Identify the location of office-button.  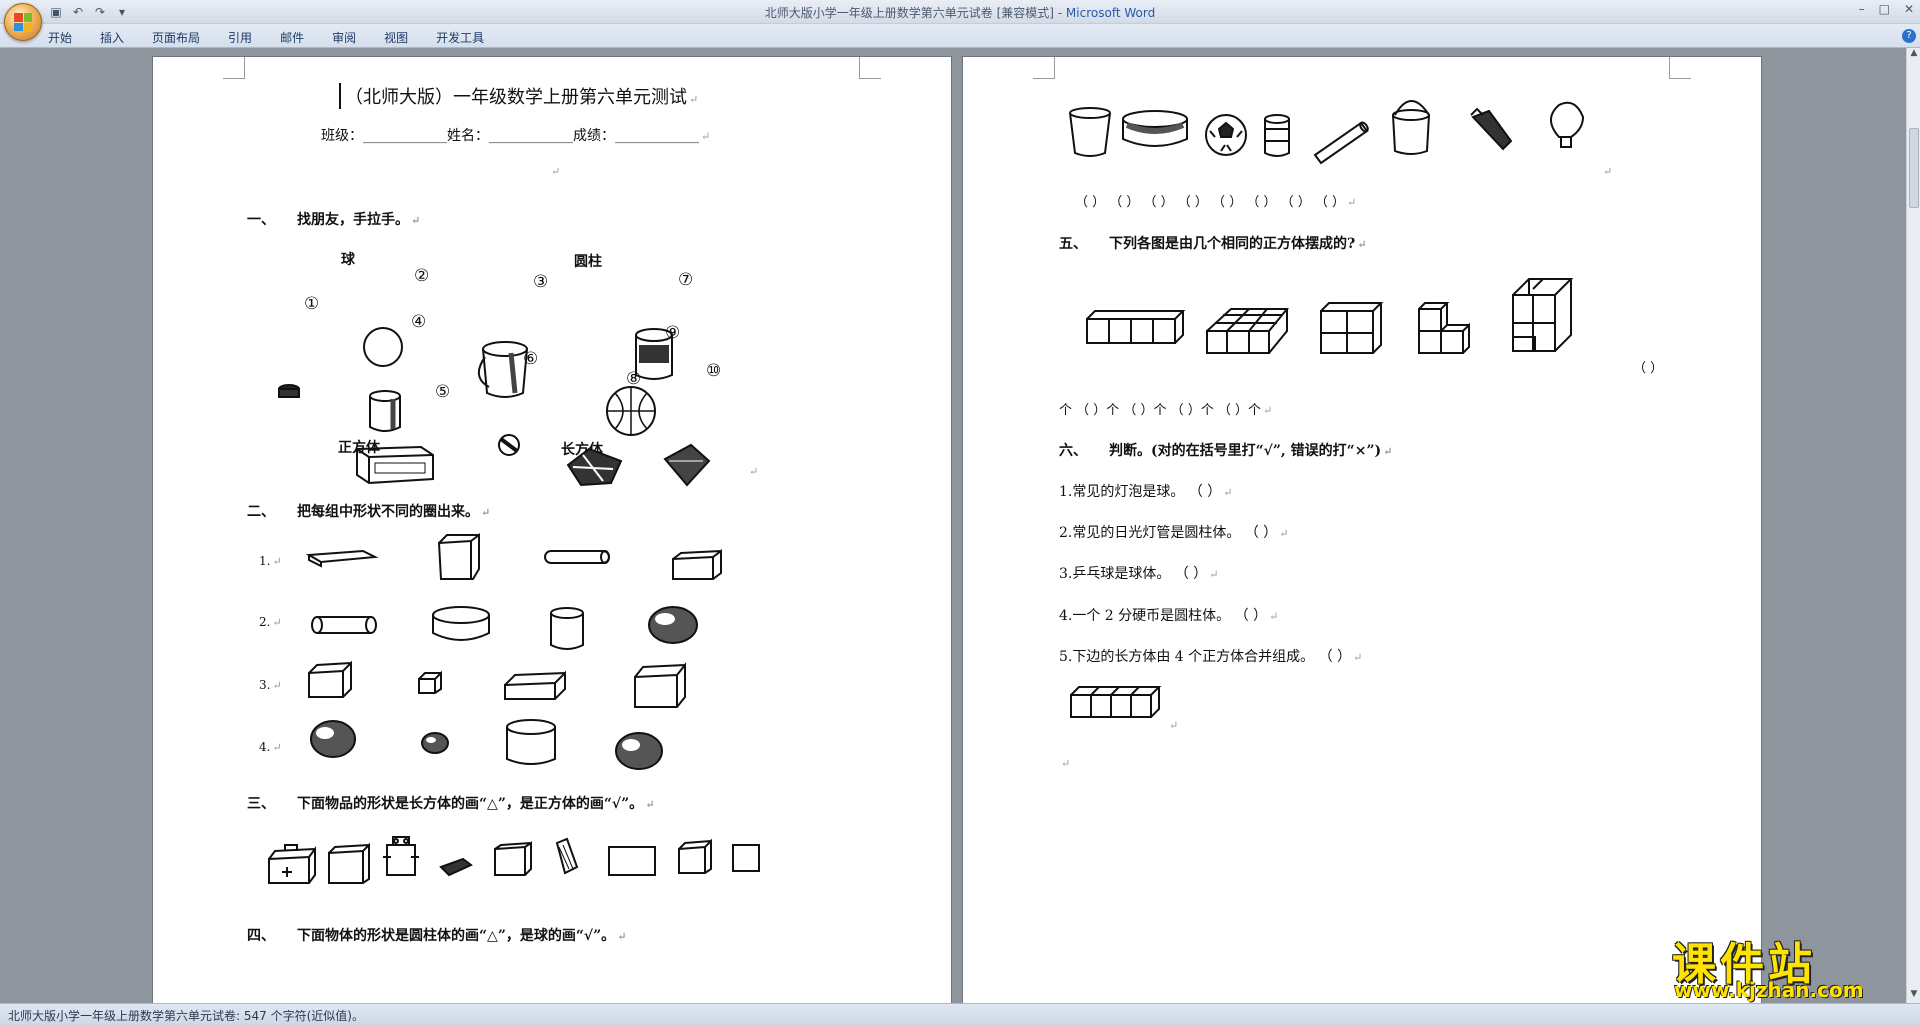
(23, 22).